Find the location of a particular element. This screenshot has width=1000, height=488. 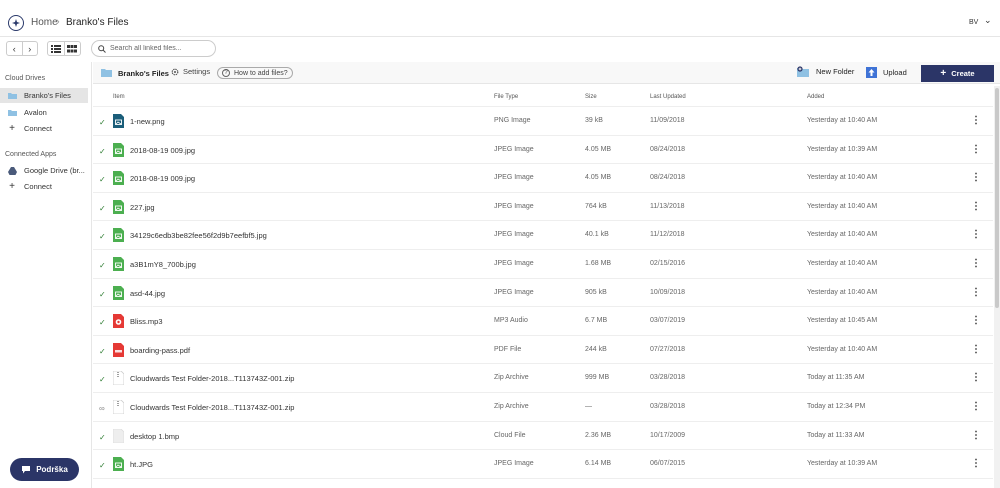

column-header-item: Item is located at coordinates (119, 97).